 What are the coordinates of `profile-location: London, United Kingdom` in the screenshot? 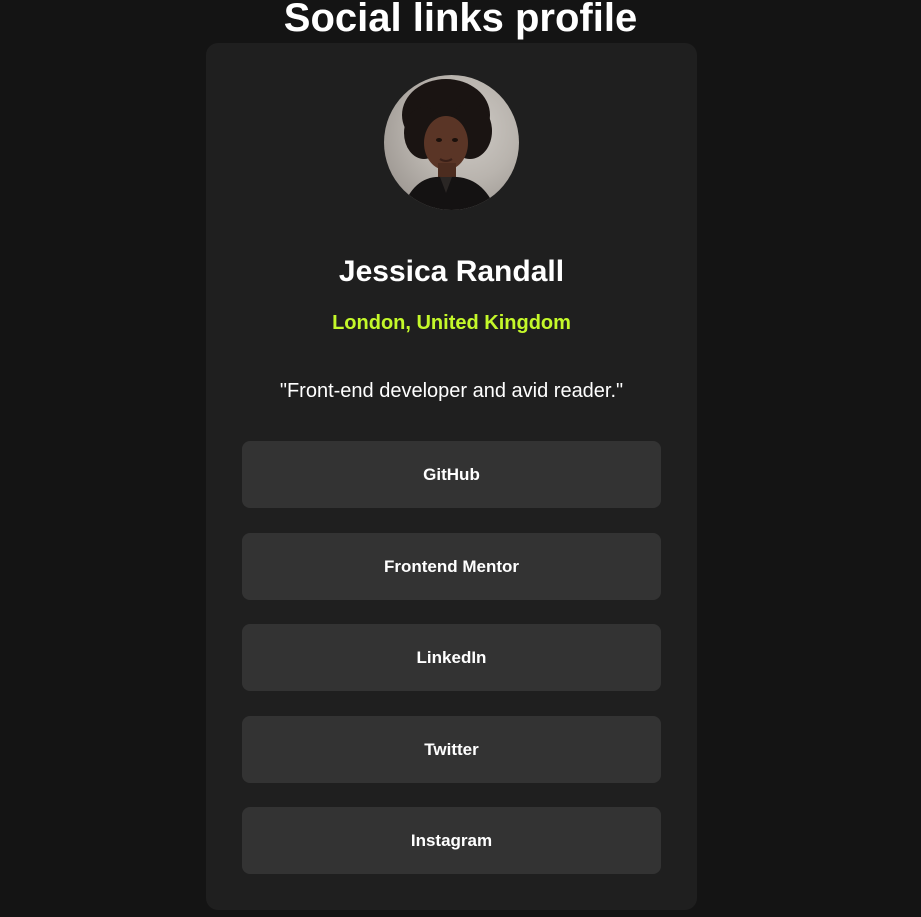 It's located at (451, 323).